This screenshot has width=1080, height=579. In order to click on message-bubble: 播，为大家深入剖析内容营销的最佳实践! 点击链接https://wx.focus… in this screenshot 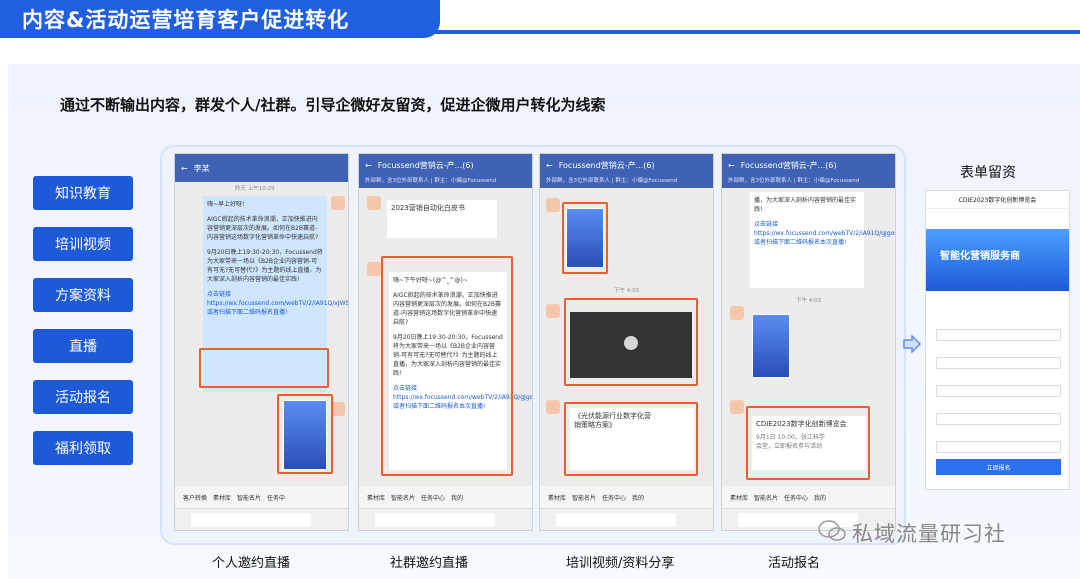, I will do `click(822, 240)`.